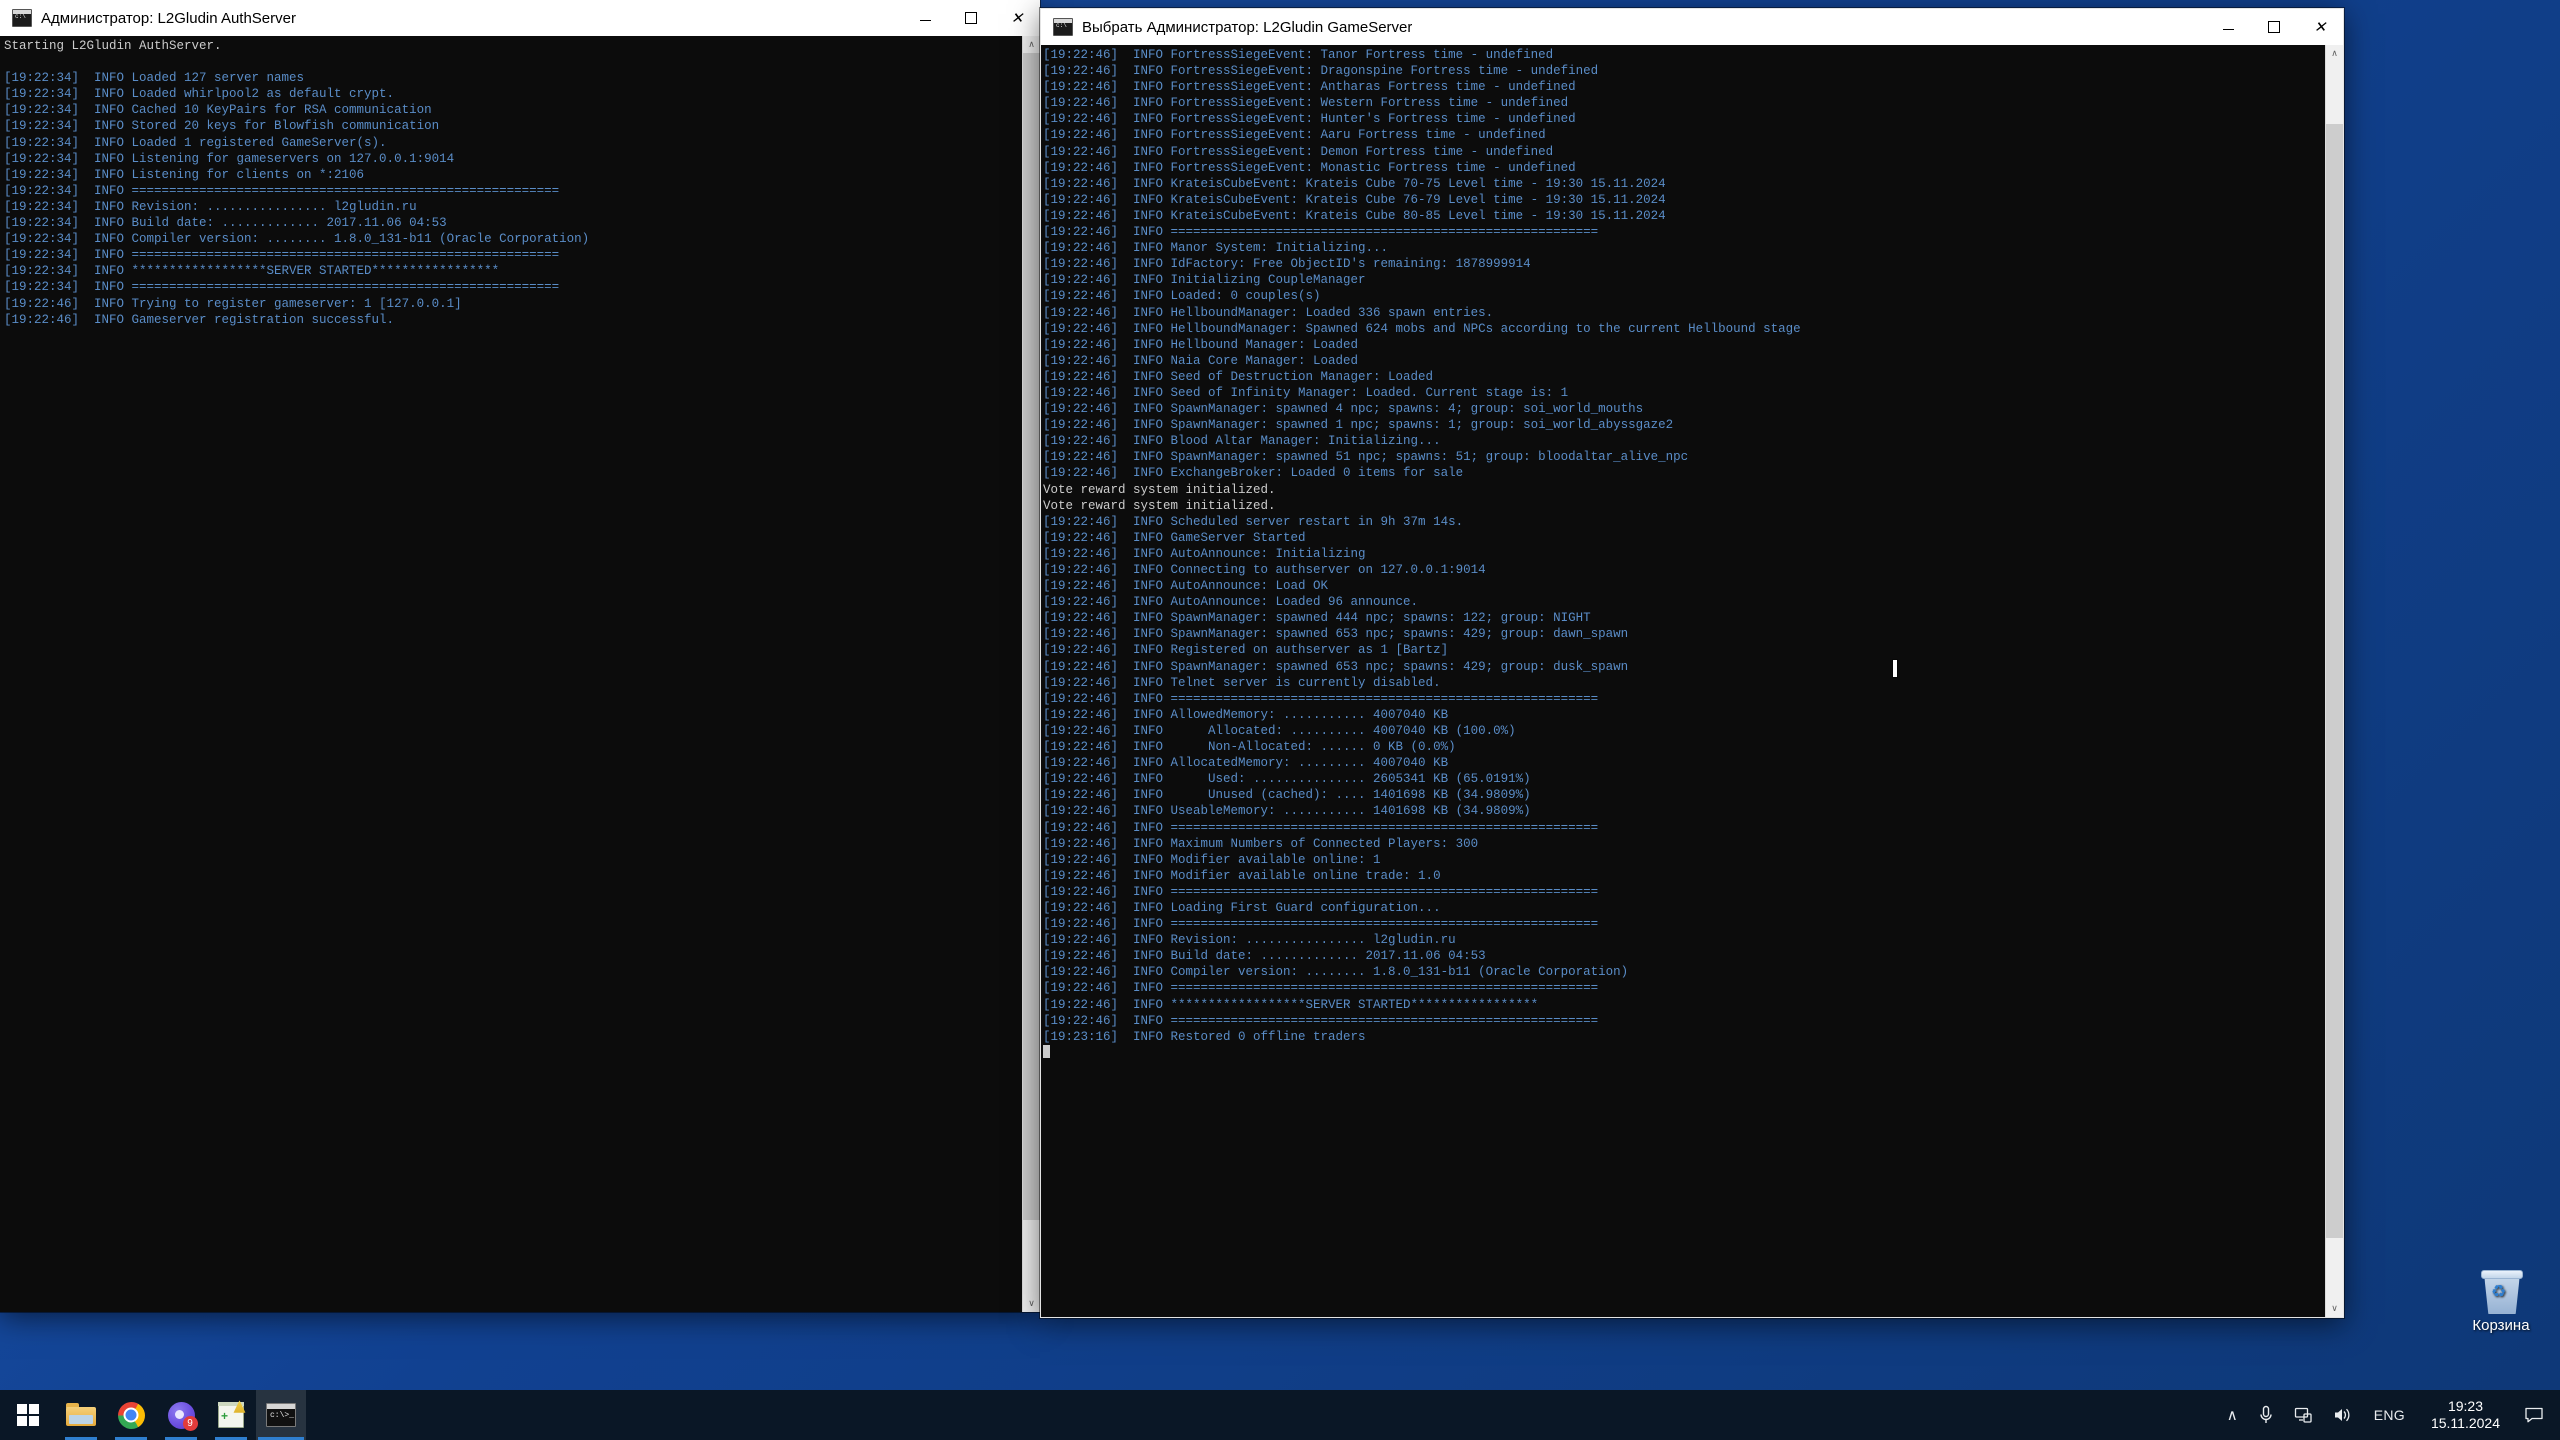  I want to click on game-vertical-scrollbar: ∧ ∨, so click(2334, 681).